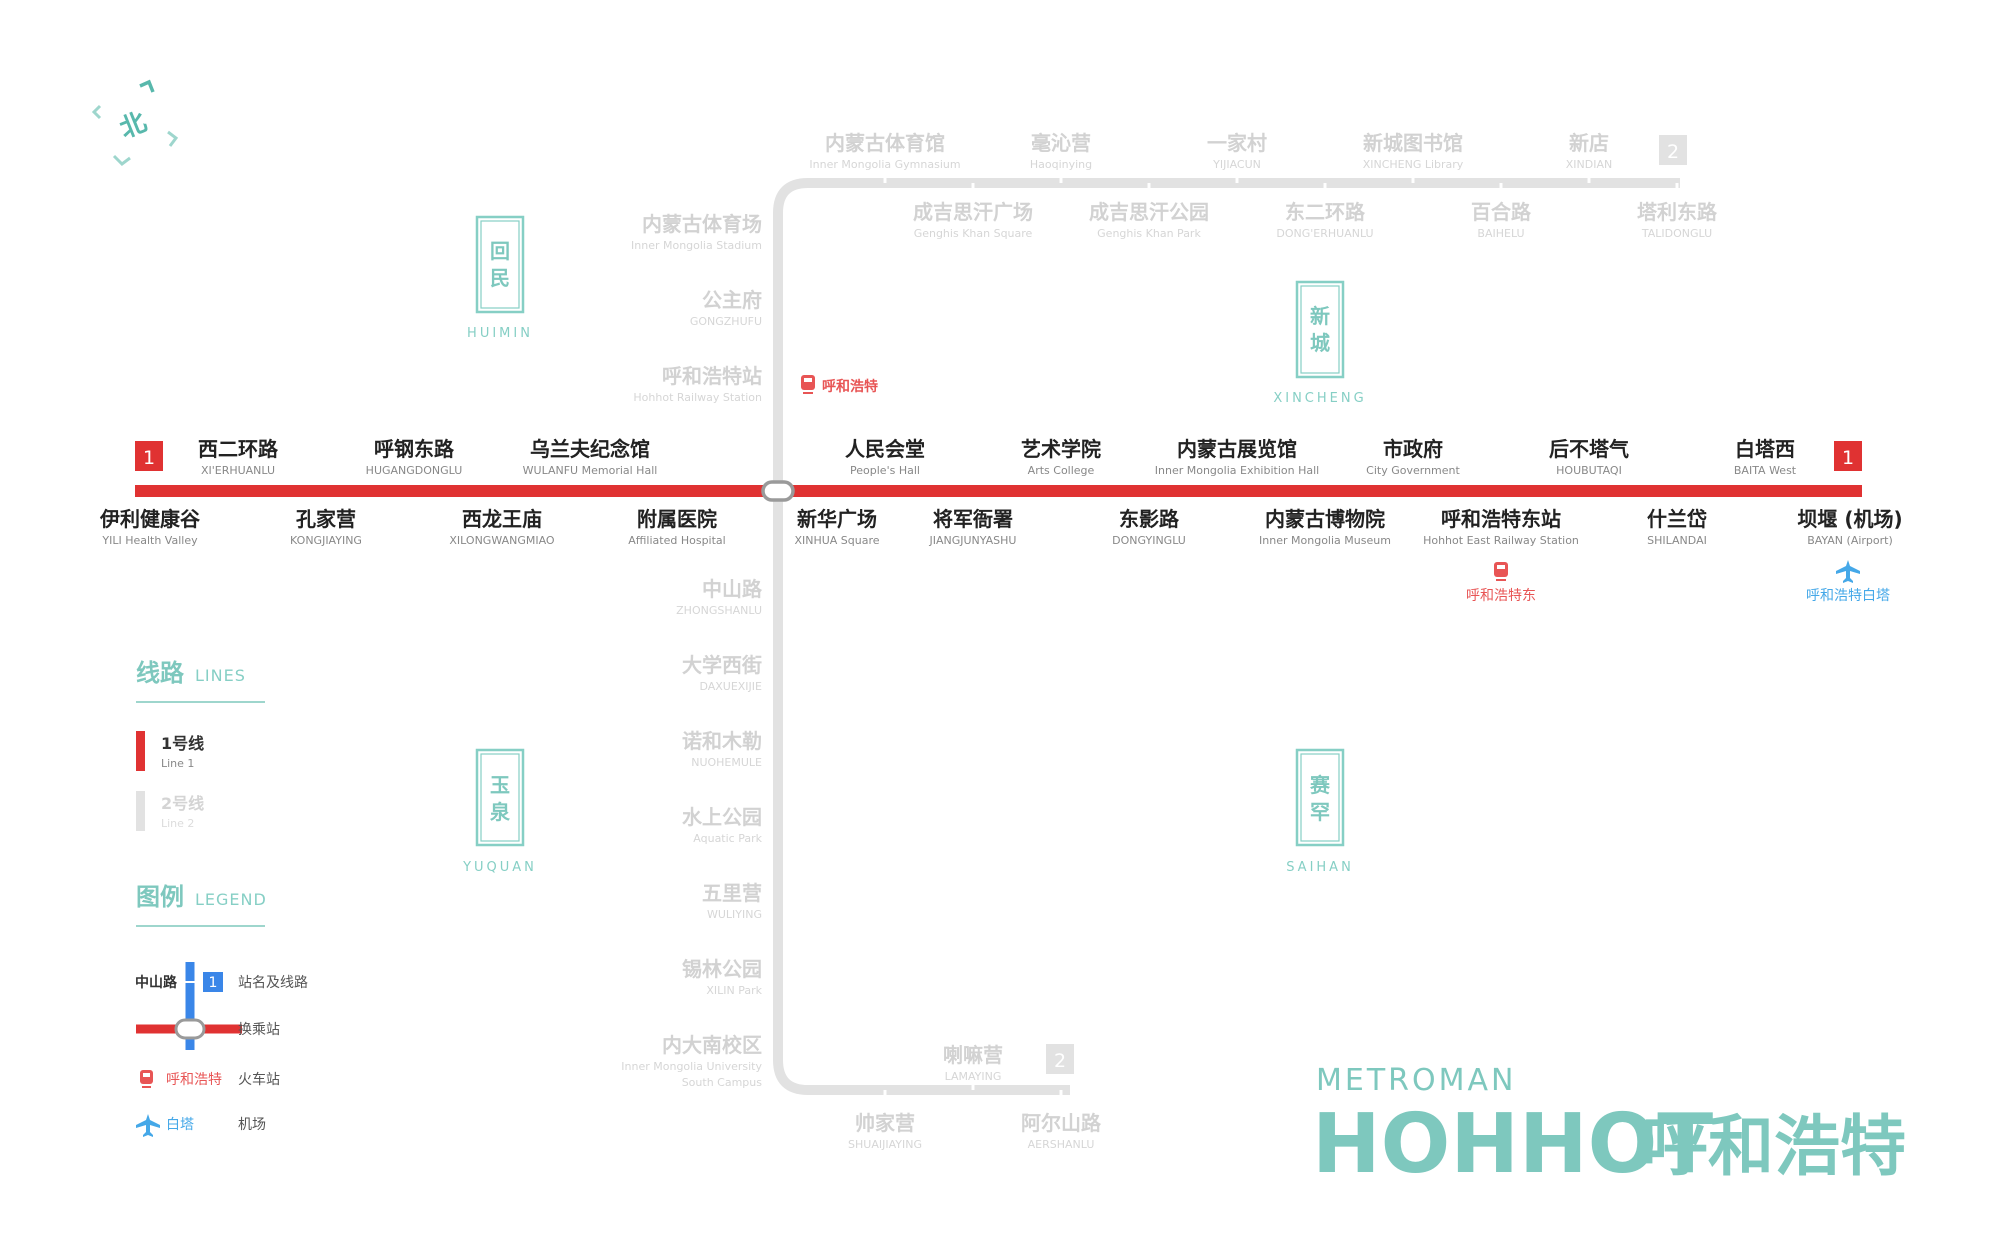  Describe the element at coordinates (1413, 470) in the screenshot. I see `station-name-en: City Government` at that location.